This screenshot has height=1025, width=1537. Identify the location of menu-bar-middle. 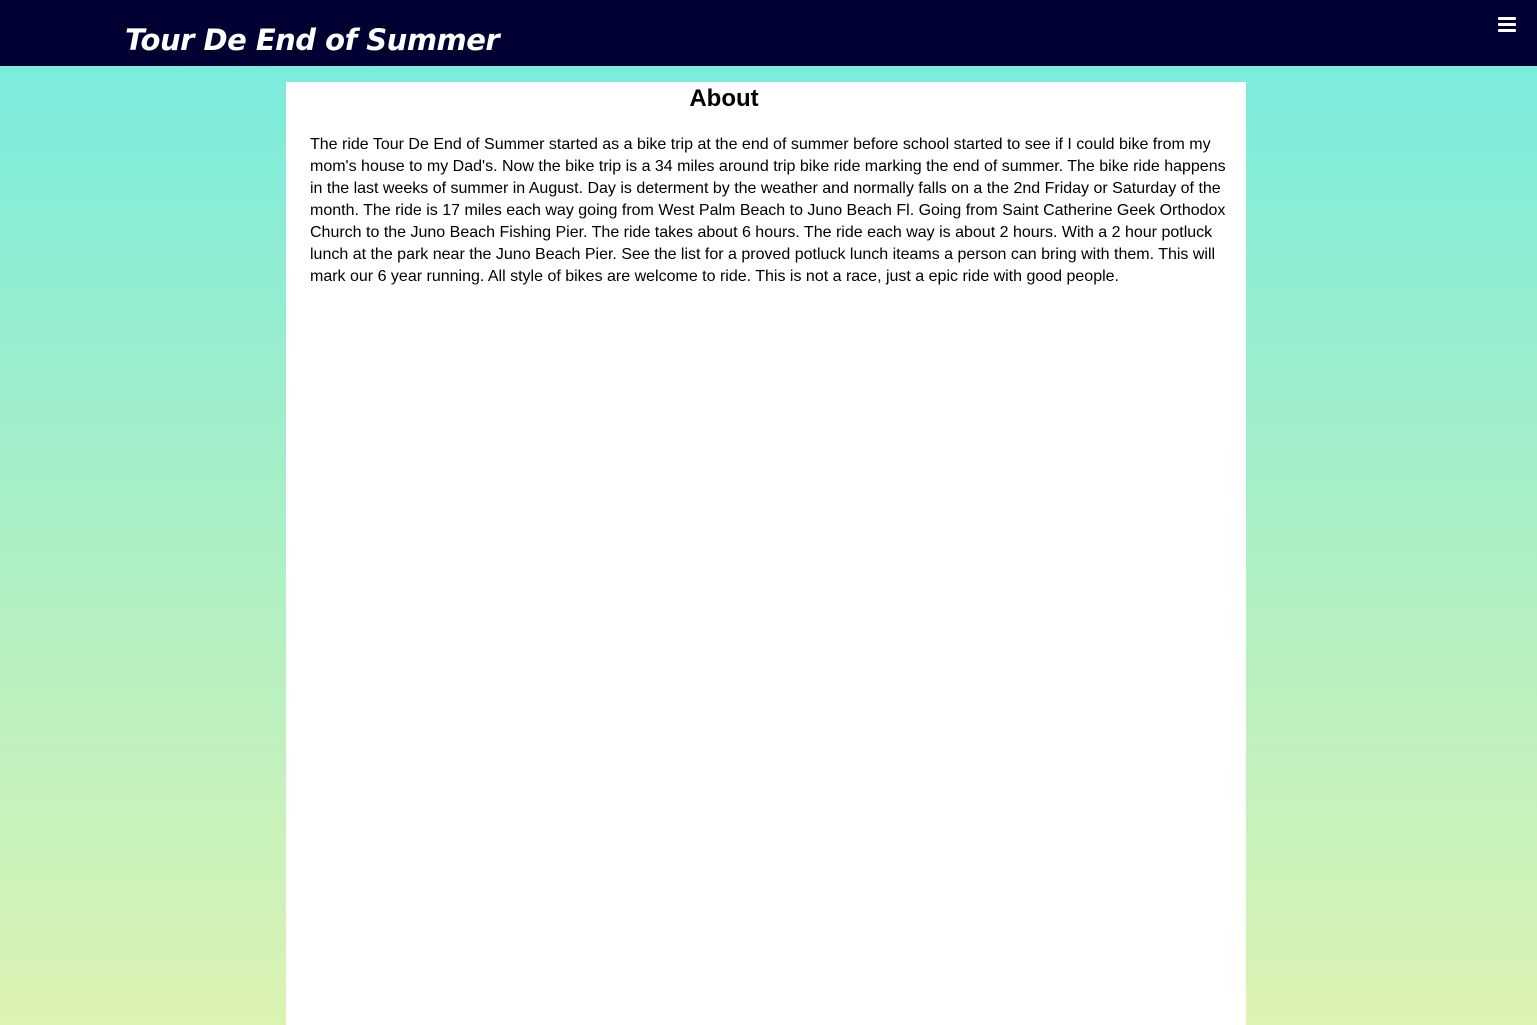
(1507, 24).